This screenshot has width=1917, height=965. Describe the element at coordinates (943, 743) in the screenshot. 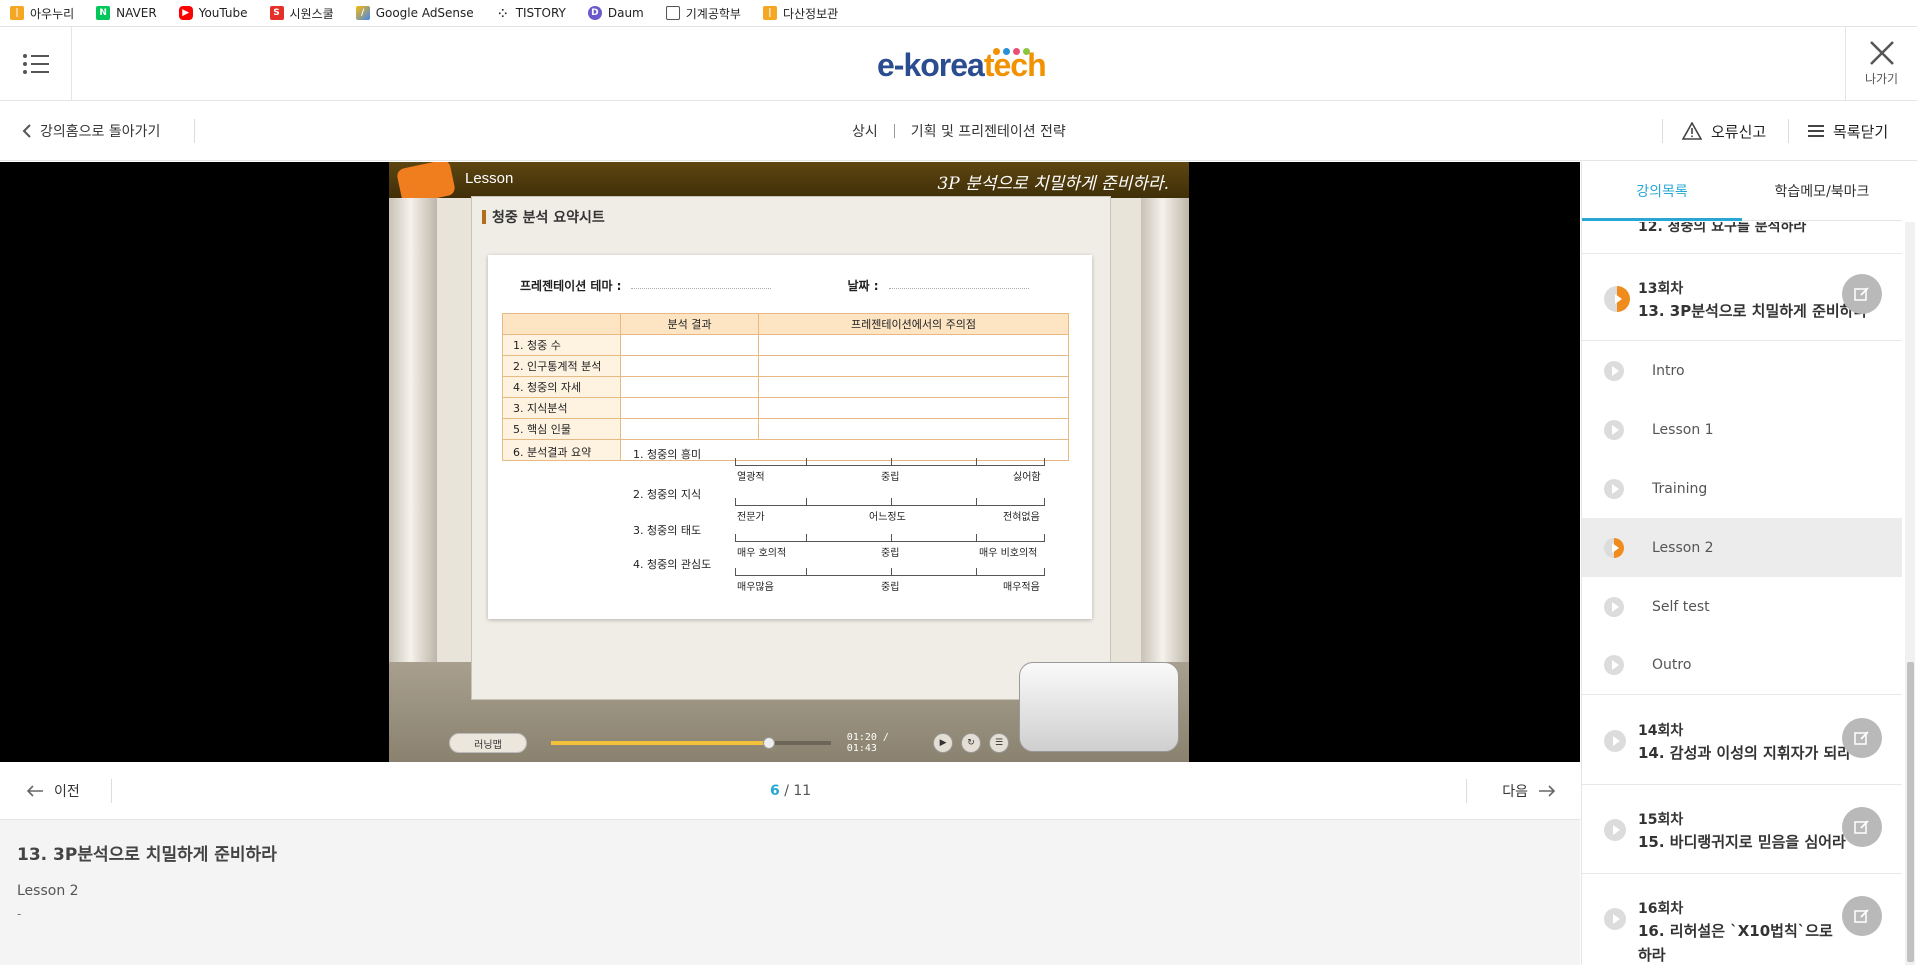

I see `play-button: ▶` at that location.